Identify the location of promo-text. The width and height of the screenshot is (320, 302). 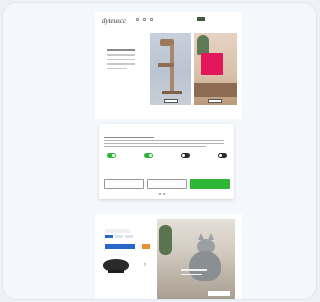
(194, 273).